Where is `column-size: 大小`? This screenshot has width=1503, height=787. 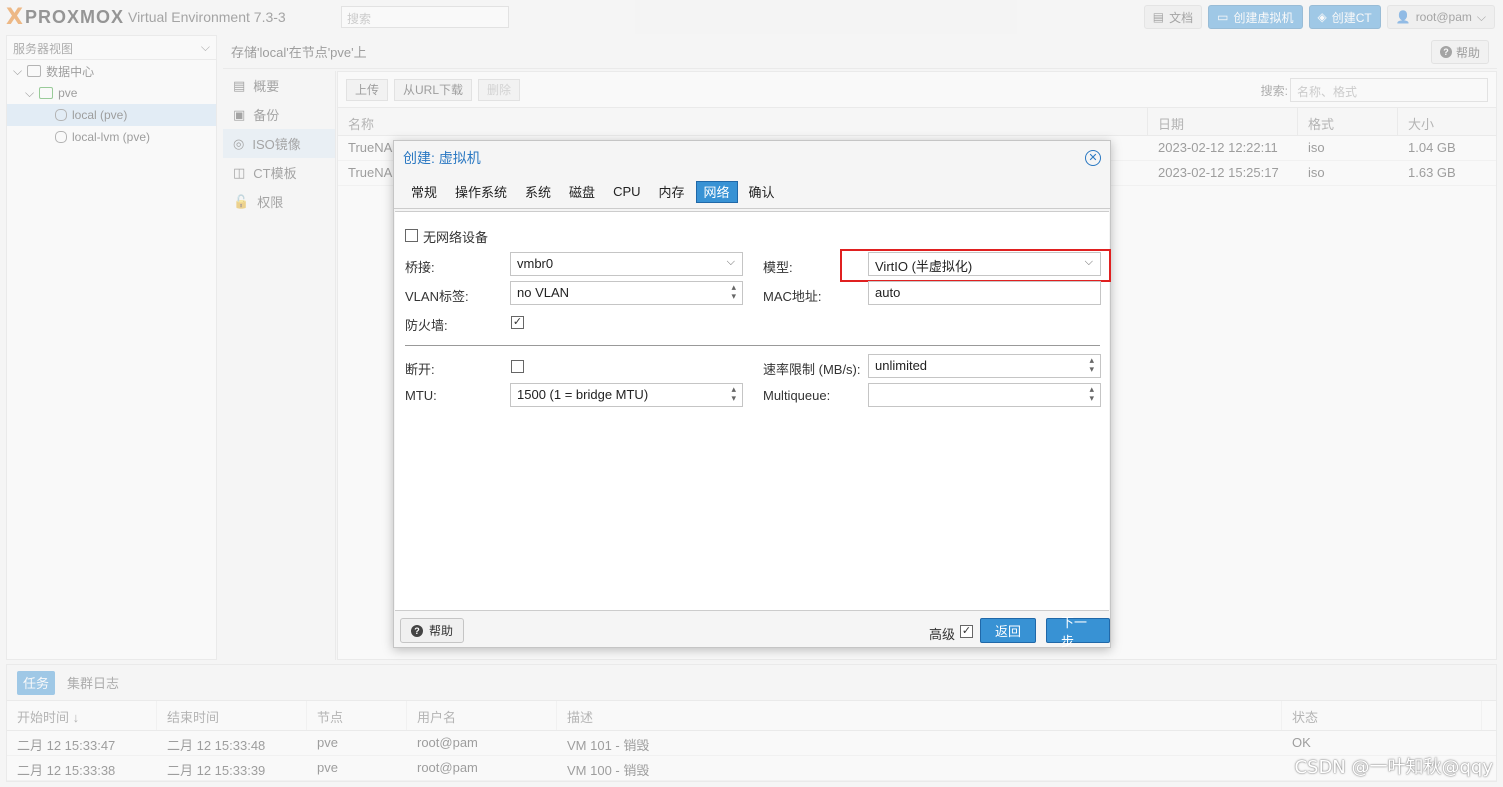 column-size: 大小 is located at coordinates (1447, 121).